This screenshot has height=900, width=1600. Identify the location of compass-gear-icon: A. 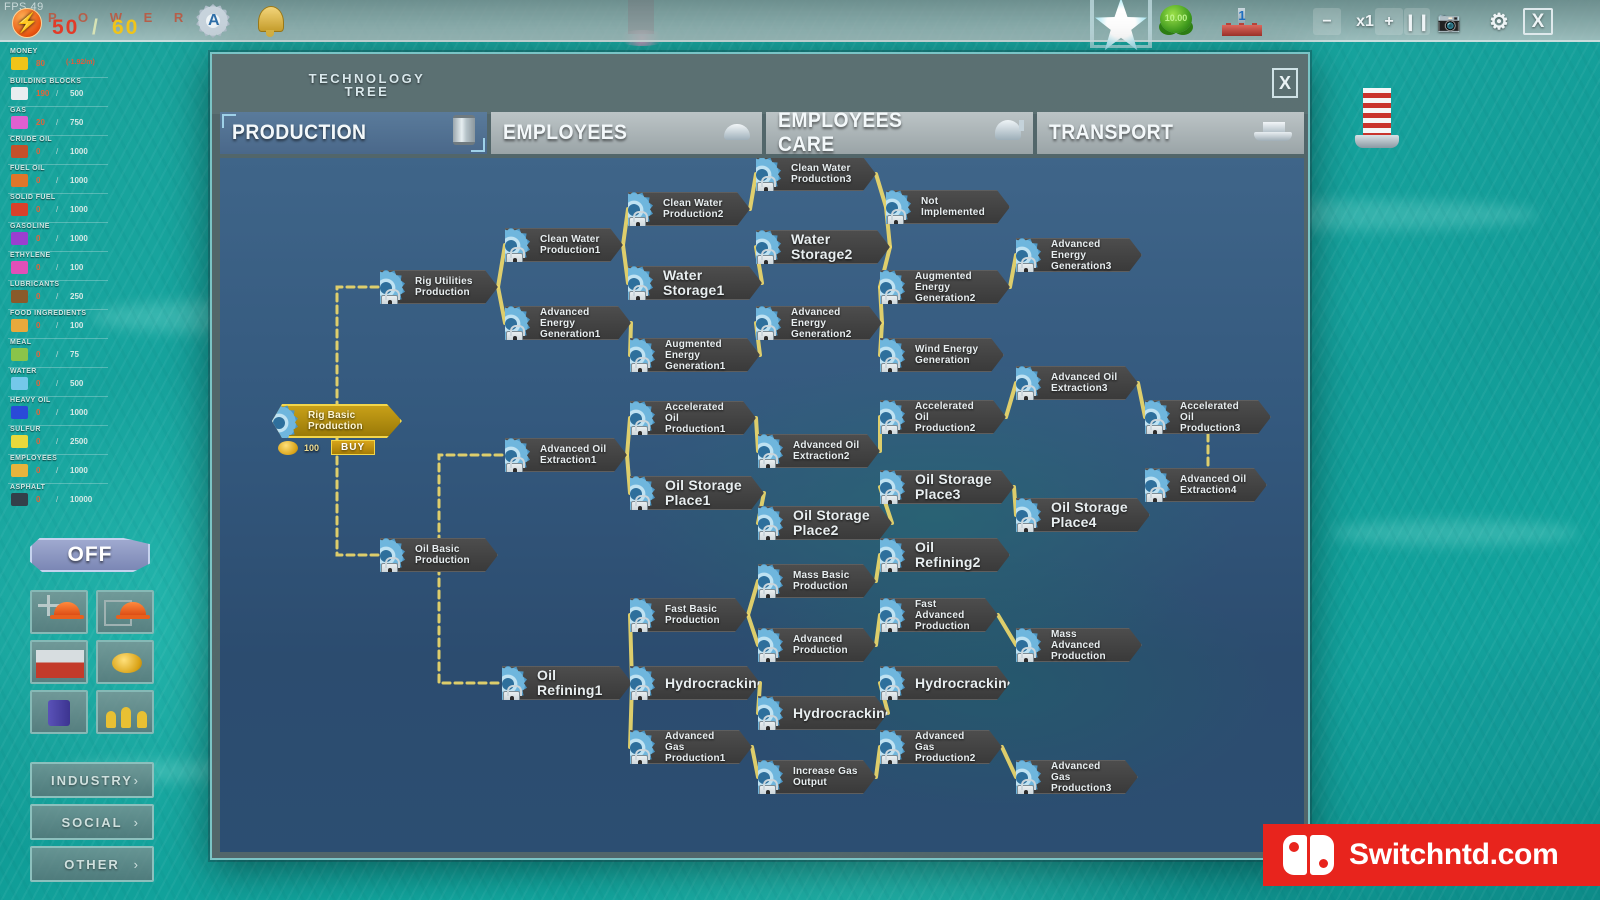
(213, 21).